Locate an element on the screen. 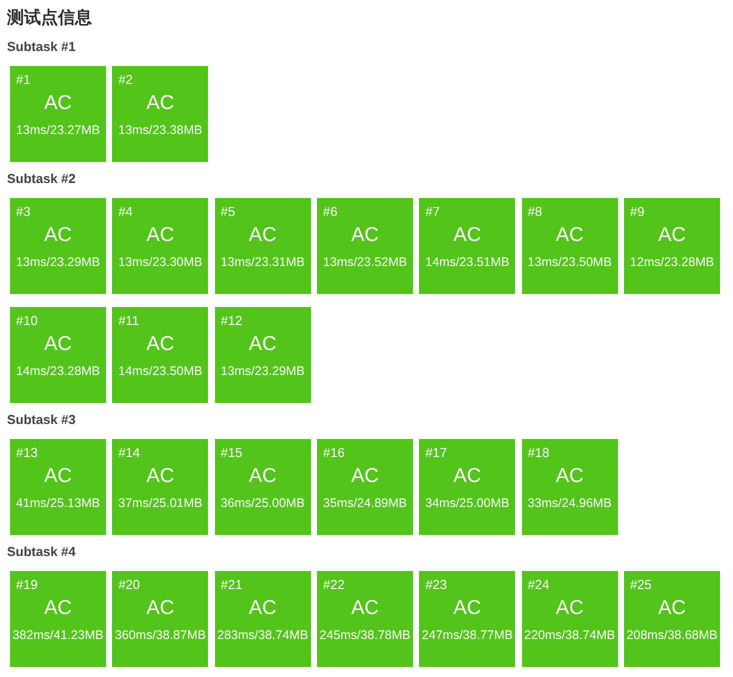 The width and height of the screenshot is (733, 677). time-memory-text: 12ms/23.28MB is located at coordinates (672, 262).